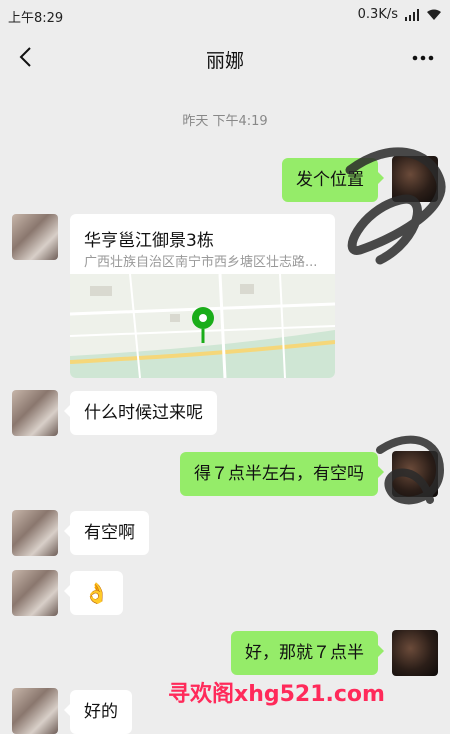 Image resolution: width=450 pixels, height=734 pixels. What do you see at coordinates (434, 14) in the screenshot?
I see `wifi-icon` at bounding box center [434, 14].